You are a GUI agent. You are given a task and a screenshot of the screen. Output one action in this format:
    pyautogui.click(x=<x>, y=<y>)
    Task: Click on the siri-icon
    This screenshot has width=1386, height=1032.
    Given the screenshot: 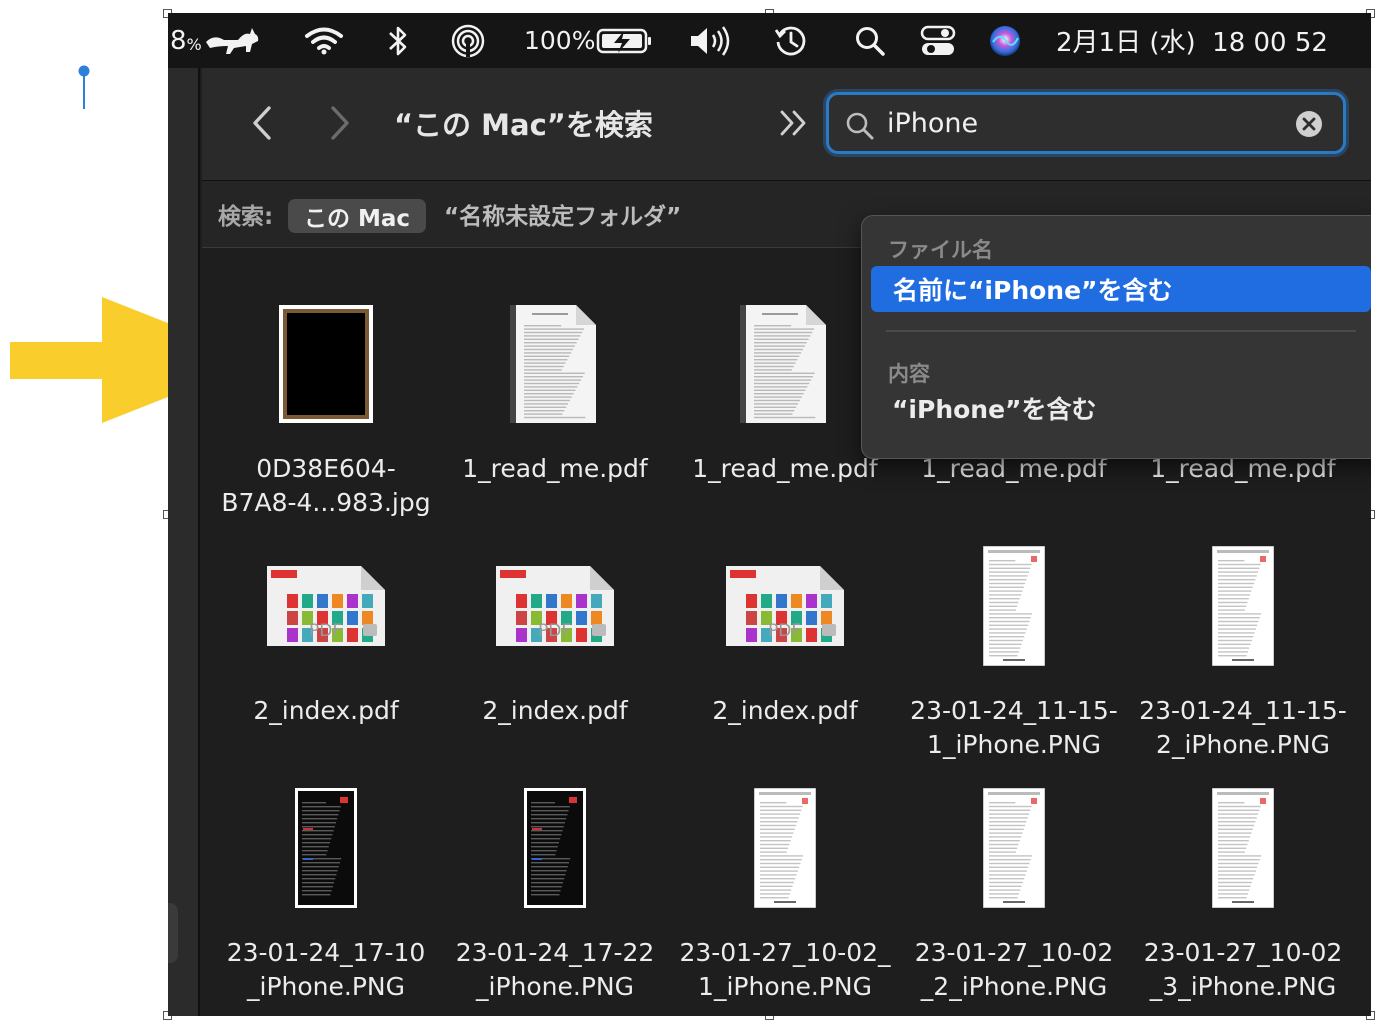 What is the action you would take?
    pyautogui.click(x=1005, y=40)
    